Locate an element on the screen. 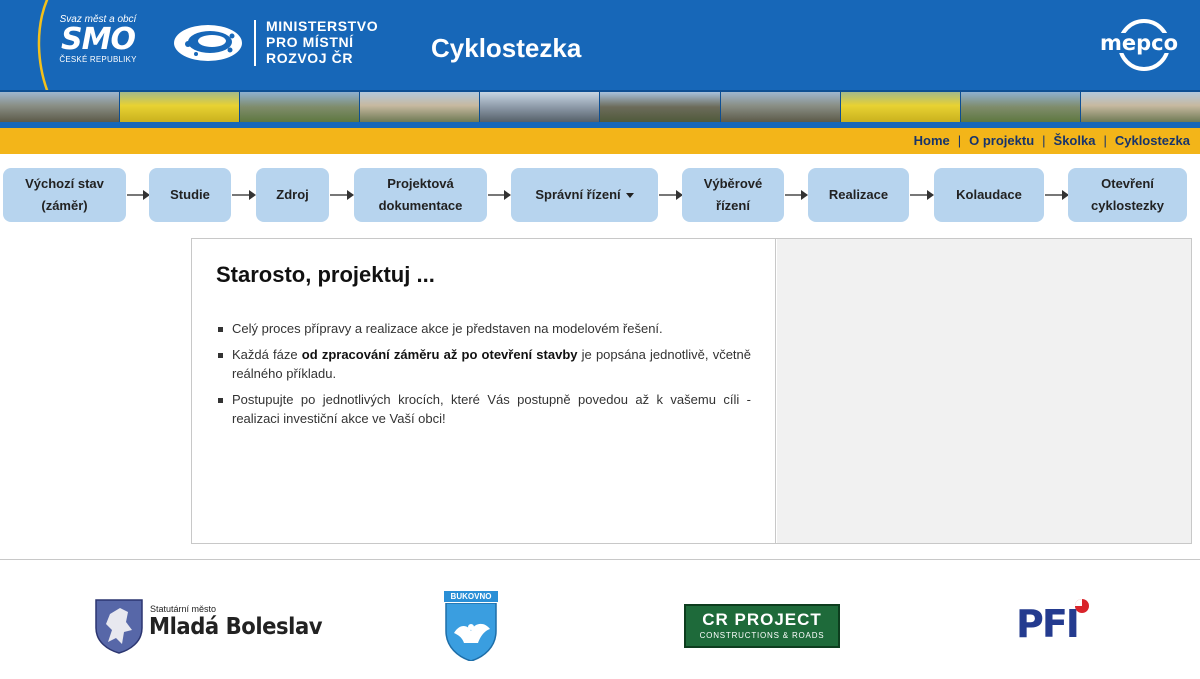 This screenshot has height=679, width=1200. mepco-logo: mepco is located at coordinates (1139, 45).